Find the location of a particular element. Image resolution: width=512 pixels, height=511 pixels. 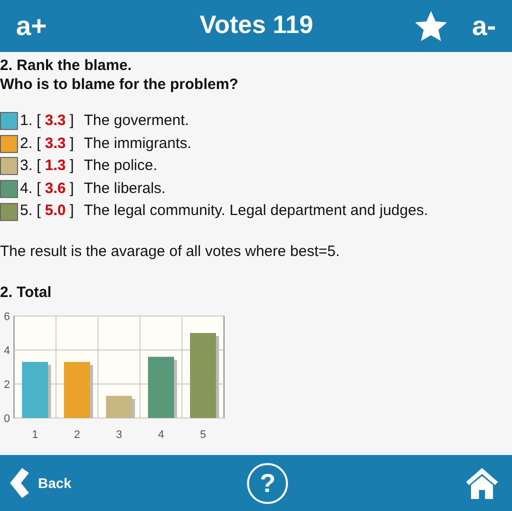

option-label: The liberals. is located at coordinates (125, 188).